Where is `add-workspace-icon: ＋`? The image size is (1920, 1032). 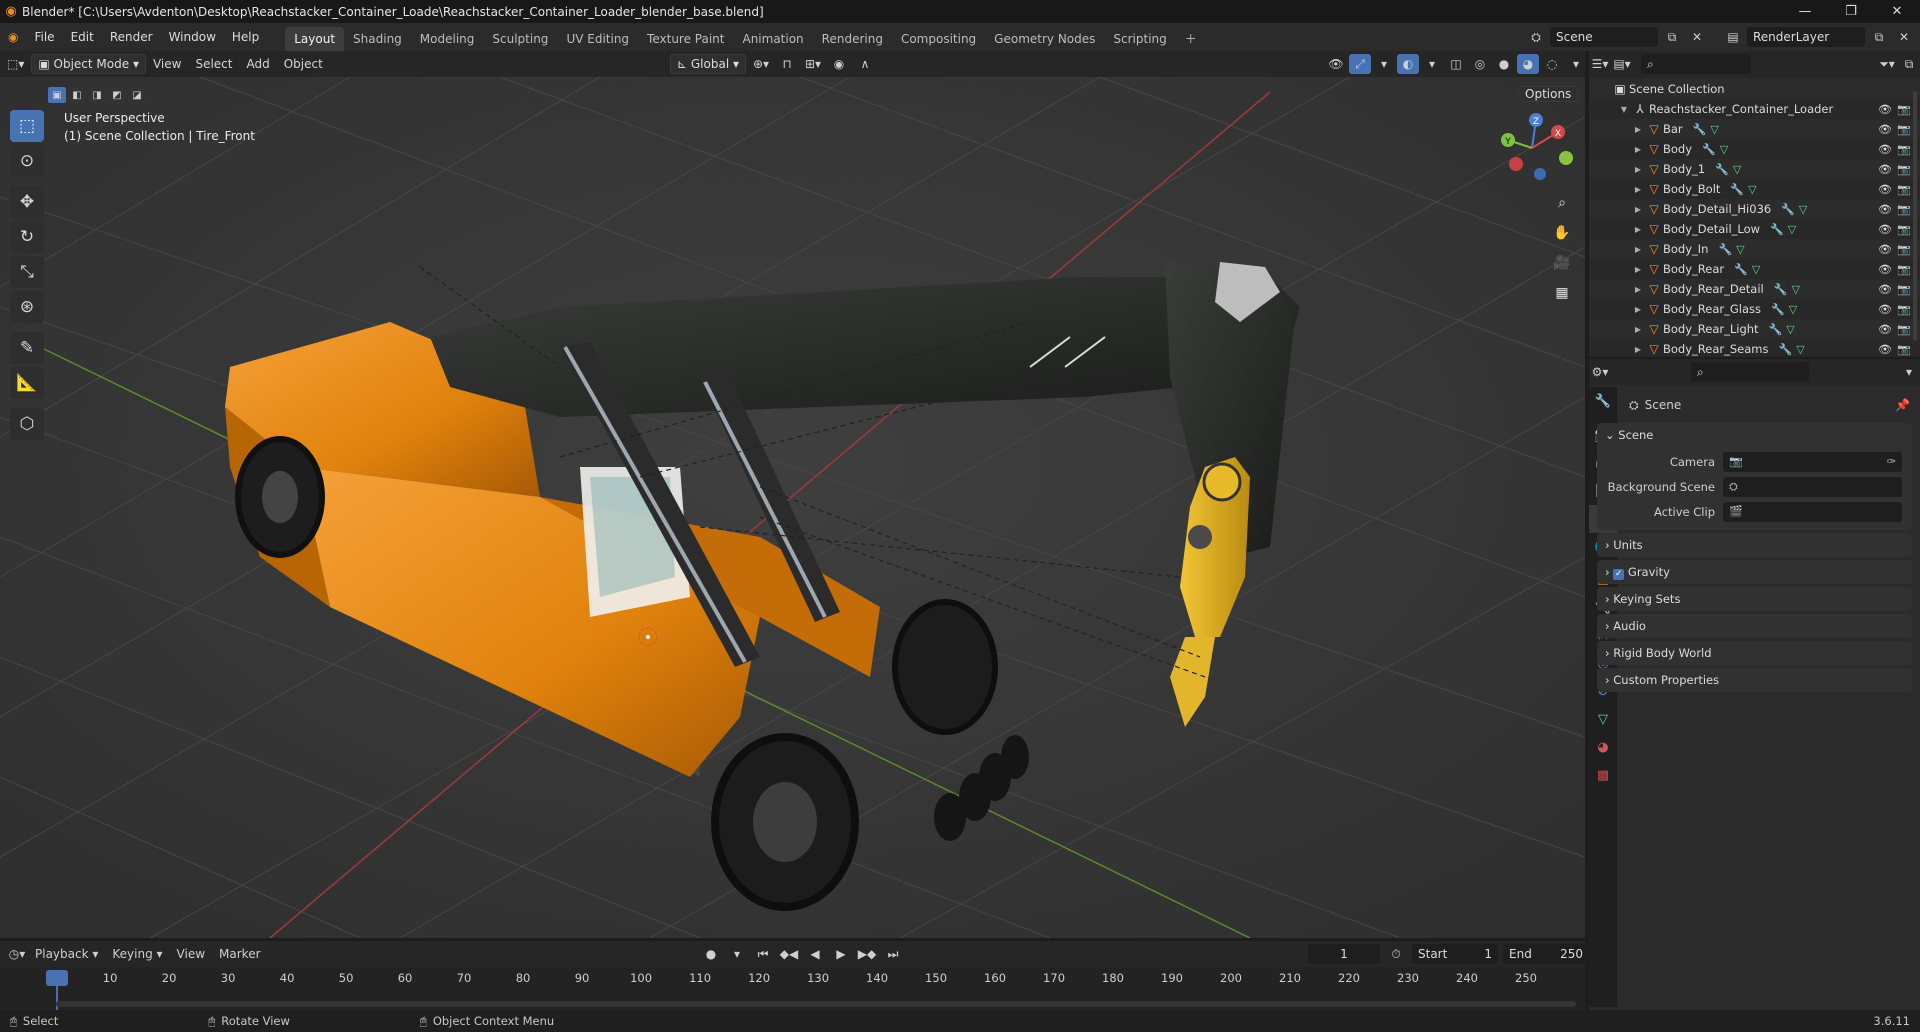 add-workspace-icon: ＋ is located at coordinates (1191, 39).